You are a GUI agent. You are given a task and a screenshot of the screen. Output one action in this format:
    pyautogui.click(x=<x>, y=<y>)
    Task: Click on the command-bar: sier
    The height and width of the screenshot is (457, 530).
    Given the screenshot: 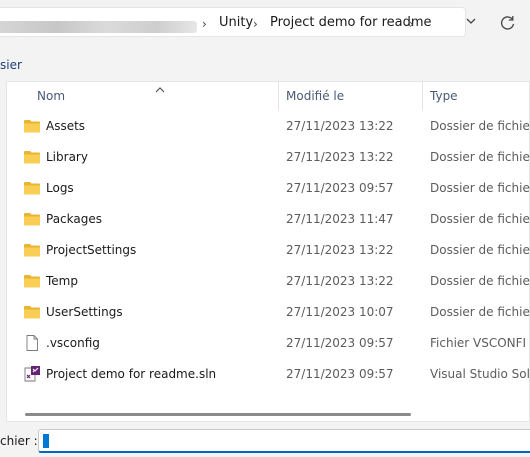 What is the action you would take?
    pyautogui.click(x=265, y=65)
    